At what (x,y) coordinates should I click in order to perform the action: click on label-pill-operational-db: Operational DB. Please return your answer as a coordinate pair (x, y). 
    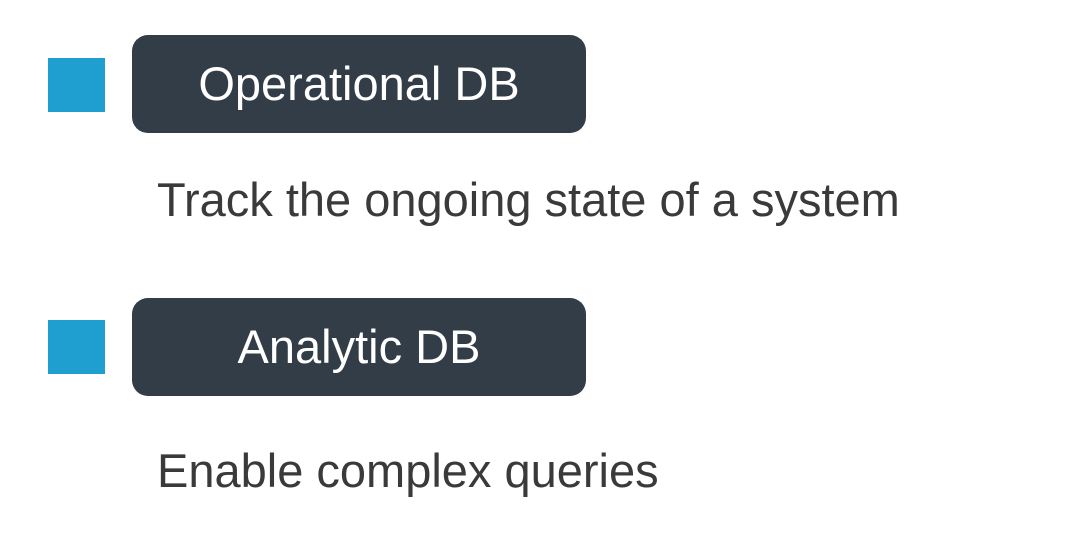
    Looking at the image, I should click on (359, 84).